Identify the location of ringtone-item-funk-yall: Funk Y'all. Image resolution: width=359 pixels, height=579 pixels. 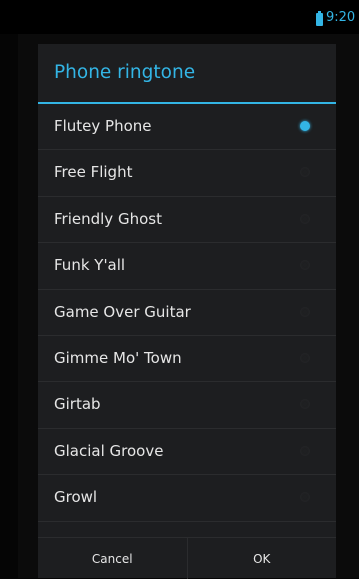
(187, 266).